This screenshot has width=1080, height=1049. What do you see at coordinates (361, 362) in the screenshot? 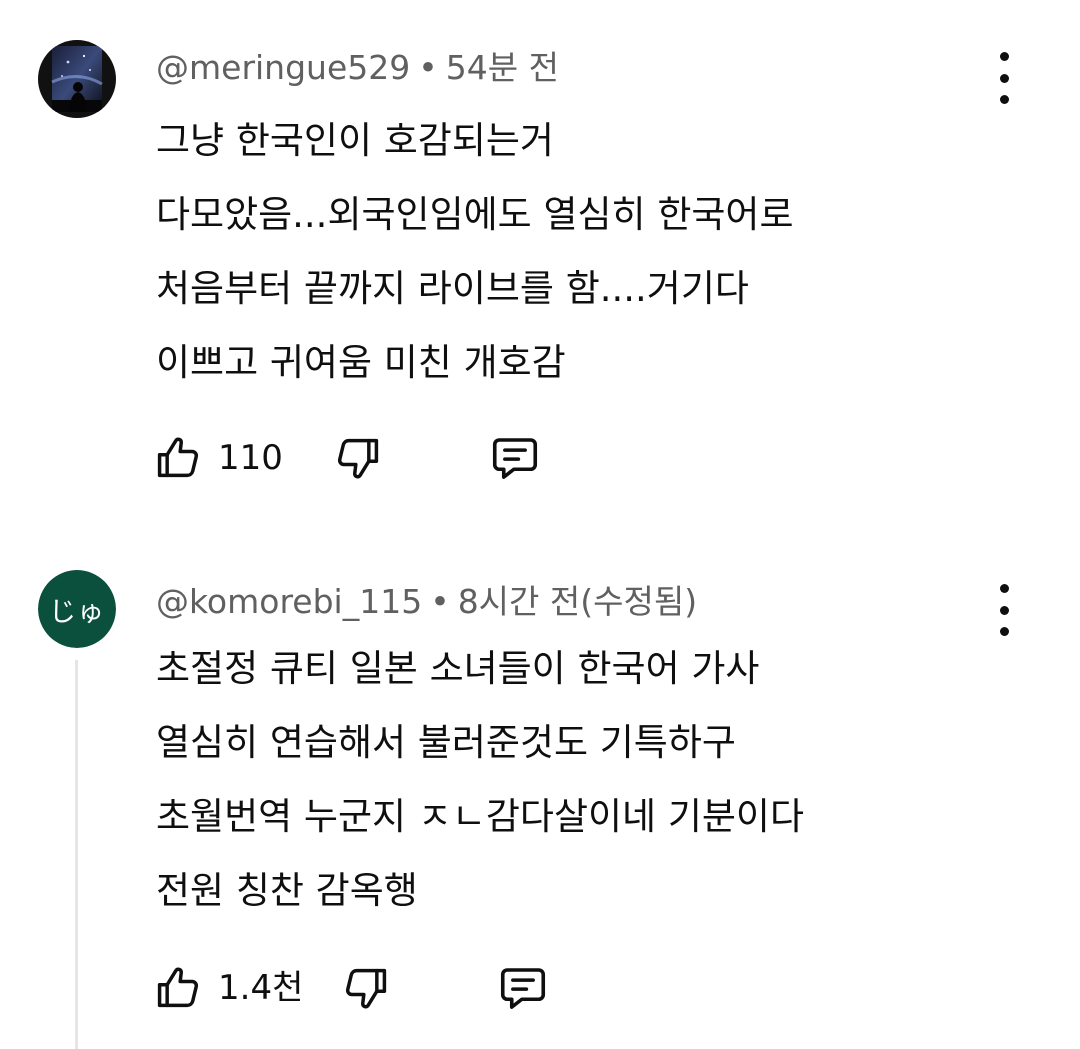
I see `comment-text-line: 이쁘고 귀여움 미친 개호감` at bounding box center [361, 362].